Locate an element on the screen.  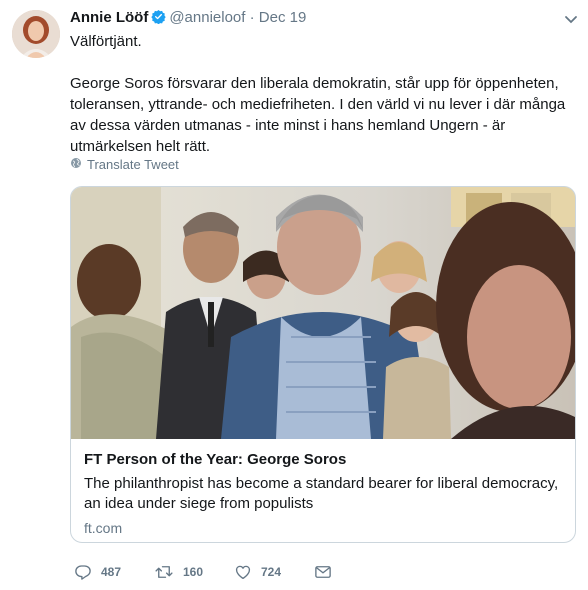
tweet-actions: 487 160 724 is located at coordinates (207, 572).